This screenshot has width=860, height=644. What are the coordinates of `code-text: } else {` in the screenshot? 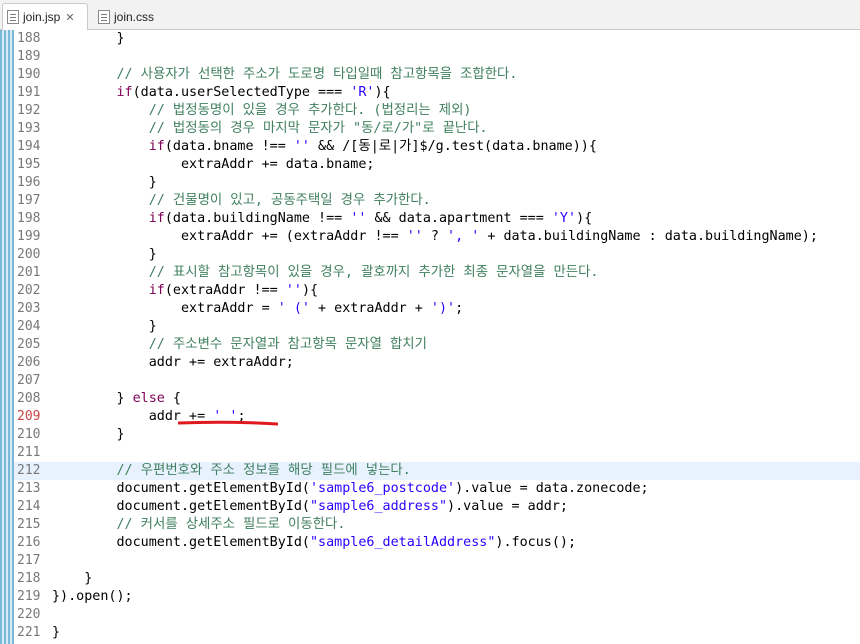 It's located at (116, 399).